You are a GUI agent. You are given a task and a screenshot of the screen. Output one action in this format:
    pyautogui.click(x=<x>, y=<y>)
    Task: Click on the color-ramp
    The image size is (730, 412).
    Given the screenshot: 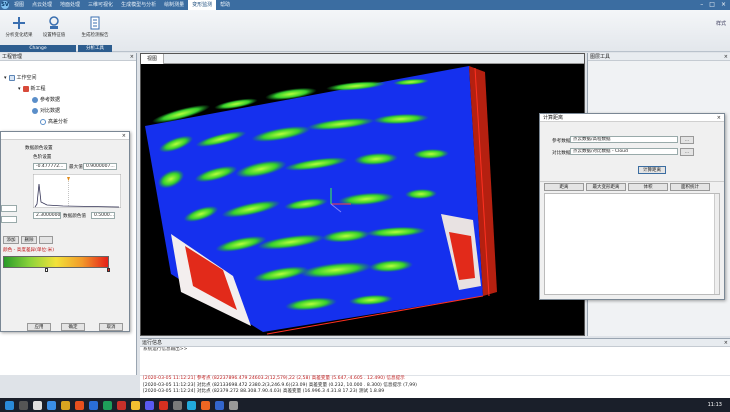 What is the action you would take?
    pyautogui.click(x=56, y=262)
    